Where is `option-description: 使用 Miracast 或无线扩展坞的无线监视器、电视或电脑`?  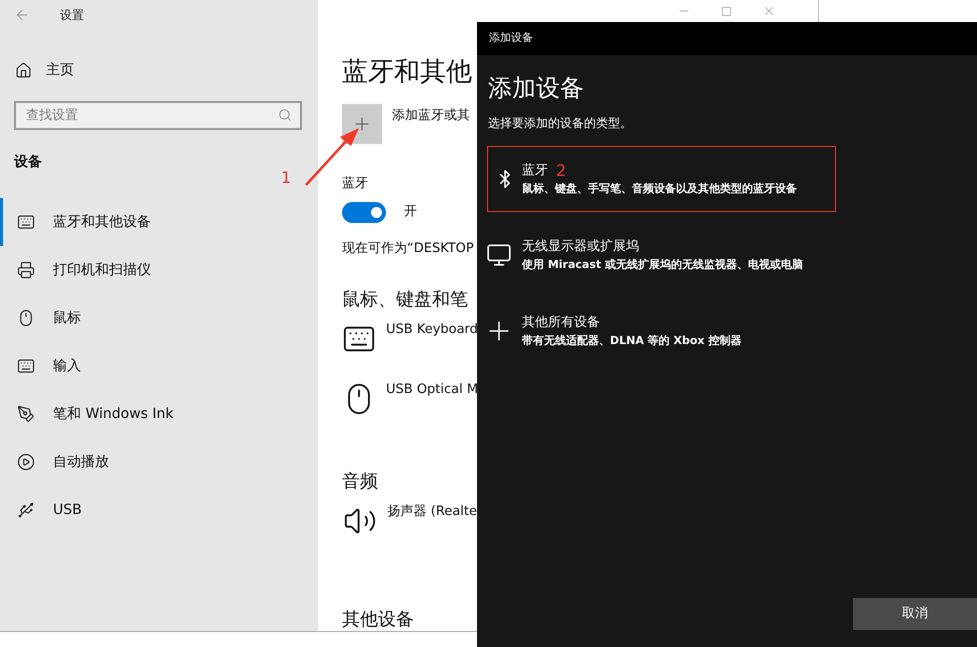 option-description: 使用 Miracast 或无线扩展坞的无线监视器、电视或电脑 is located at coordinates (662, 265).